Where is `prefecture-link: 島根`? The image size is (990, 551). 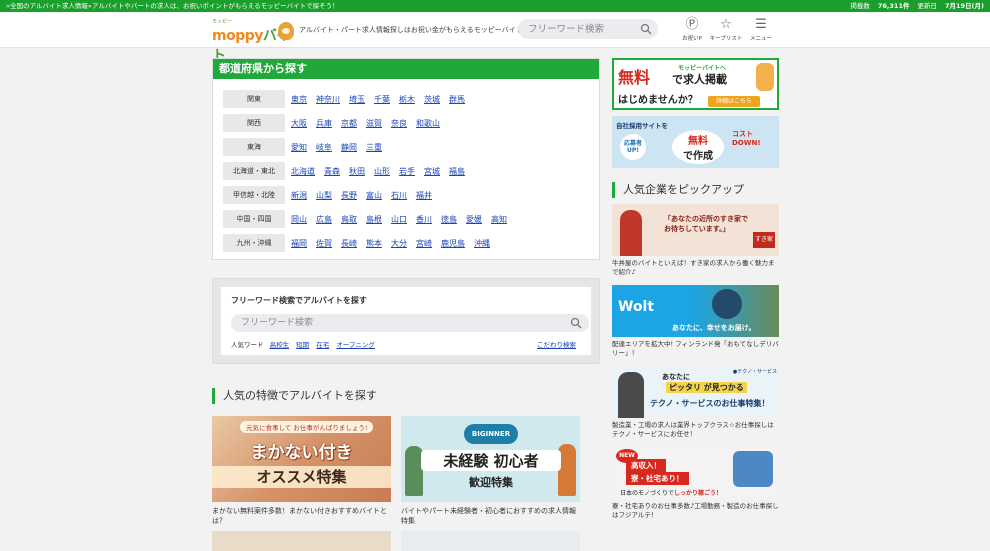
prefecture-link: 島根 is located at coordinates (374, 219).